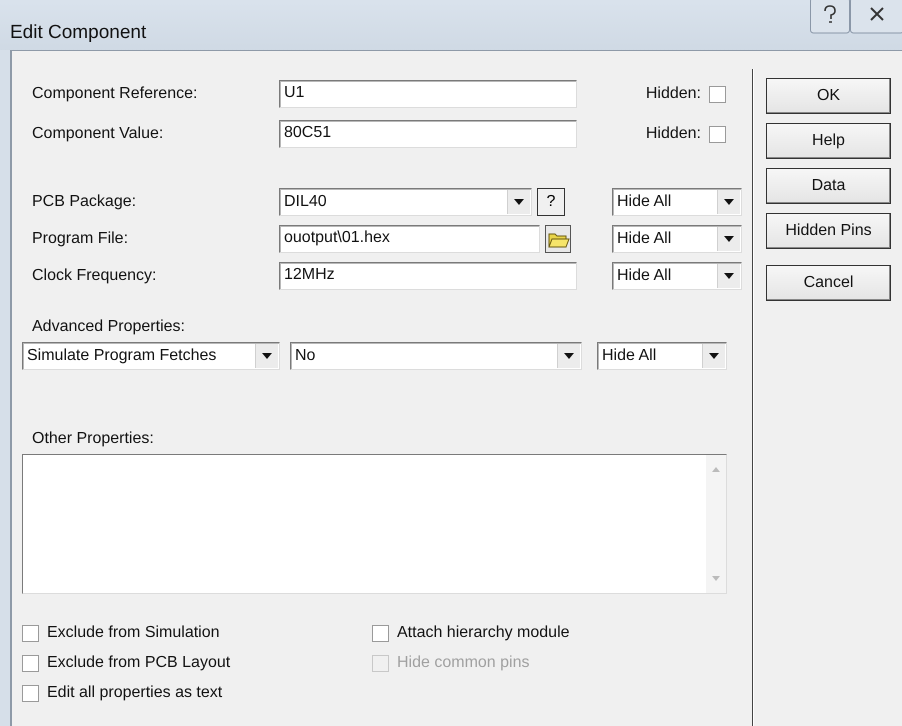  Describe the element at coordinates (428, 276) in the screenshot. I see `text-field: 12MHz` at that location.